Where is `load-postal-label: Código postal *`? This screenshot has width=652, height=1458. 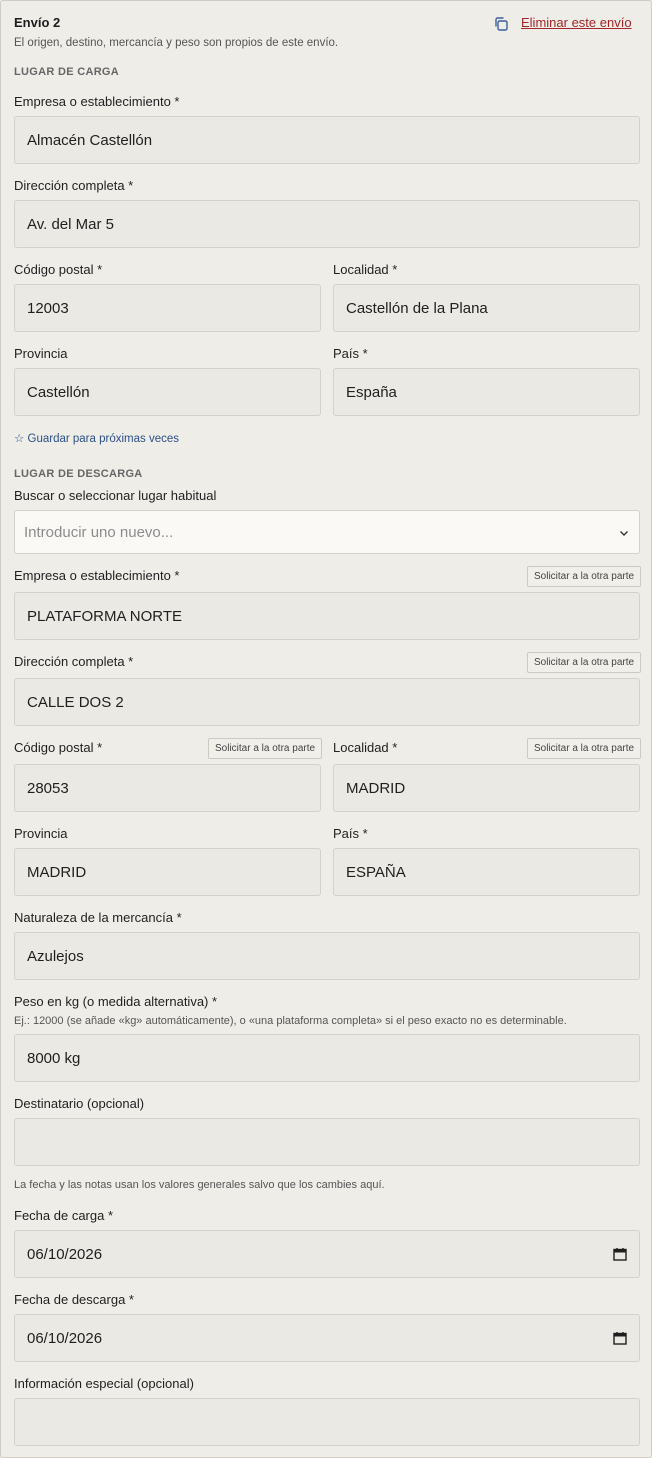 load-postal-label: Código postal * is located at coordinates (58, 269).